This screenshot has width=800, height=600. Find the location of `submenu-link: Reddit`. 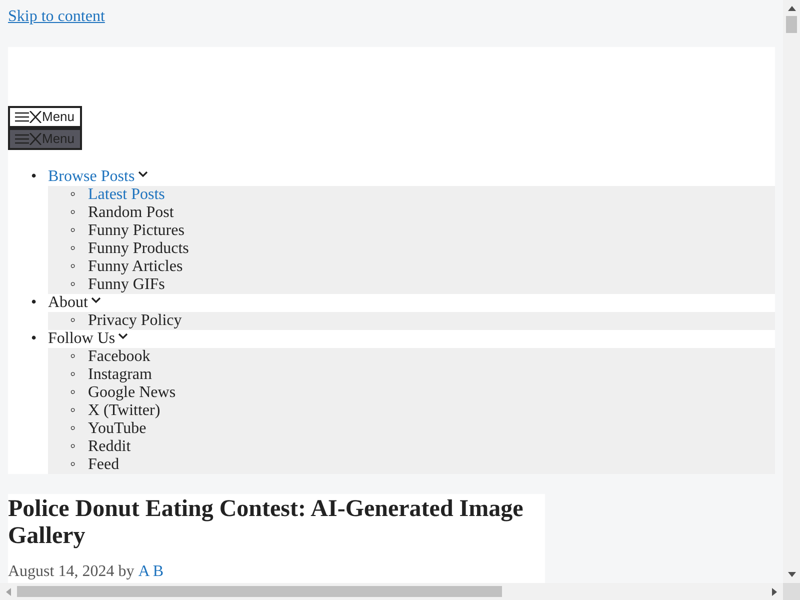

submenu-link: Reddit is located at coordinates (109, 446).